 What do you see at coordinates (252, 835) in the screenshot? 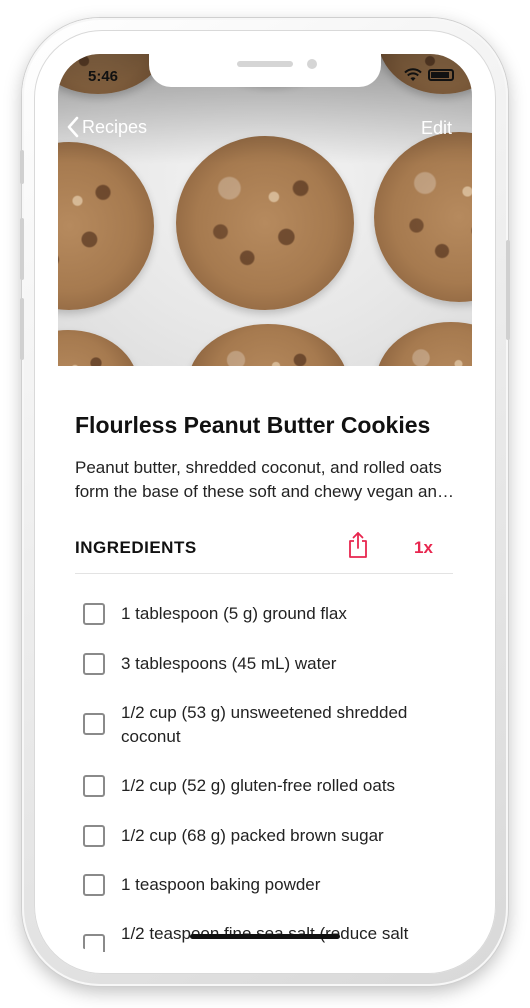
I see `ingredient-text: 1/2 cup (68 g) packed brown sugar` at bounding box center [252, 835].